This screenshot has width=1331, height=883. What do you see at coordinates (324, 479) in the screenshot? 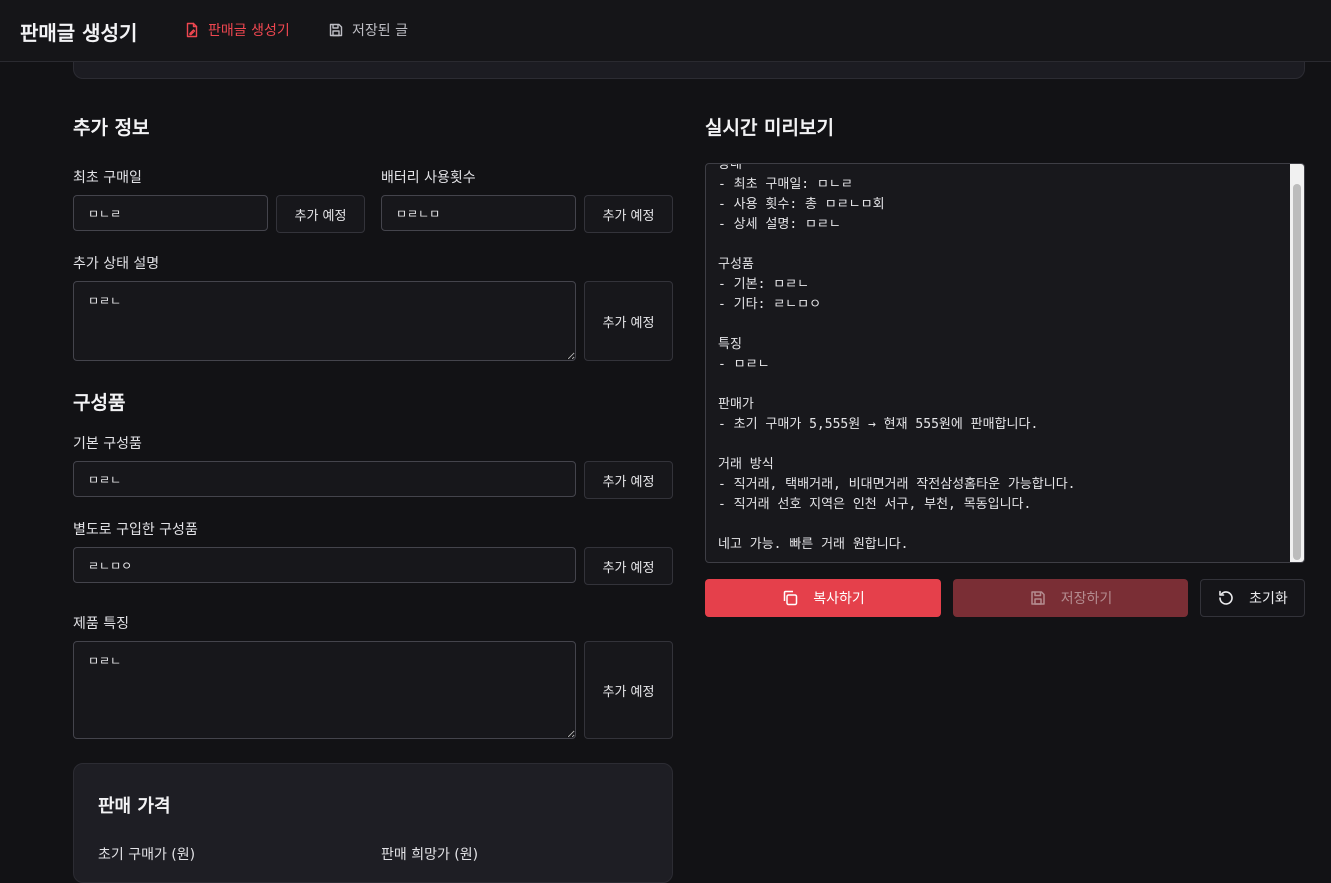
I see `basic-components-input` at bounding box center [324, 479].